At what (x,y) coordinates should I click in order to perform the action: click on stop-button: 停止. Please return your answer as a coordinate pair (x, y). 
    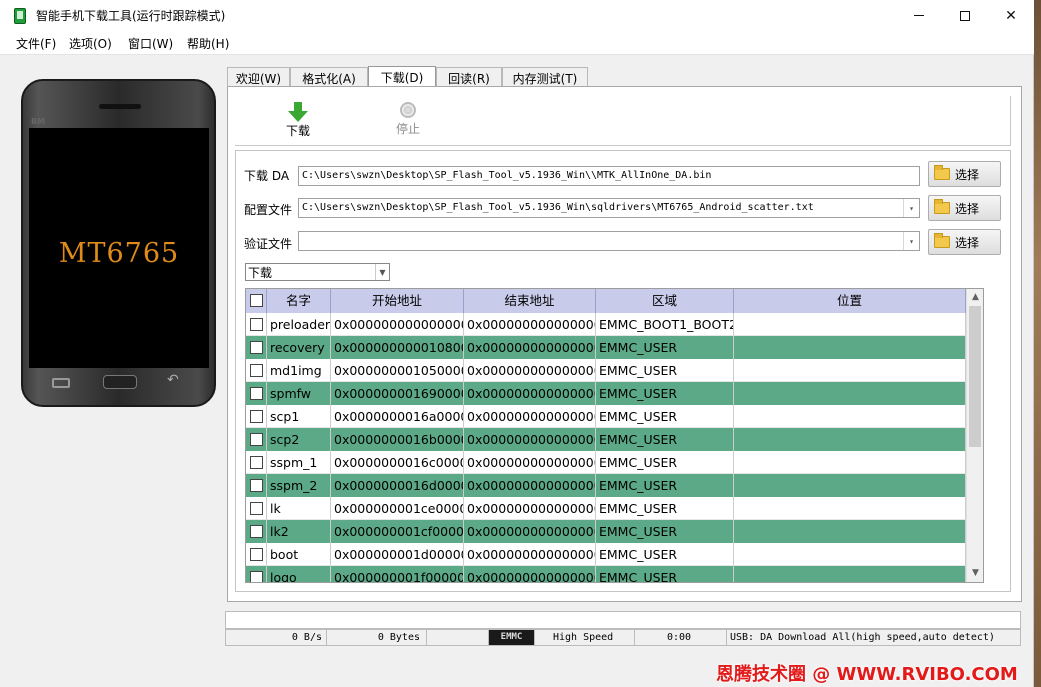
    Looking at the image, I should click on (408, 119).